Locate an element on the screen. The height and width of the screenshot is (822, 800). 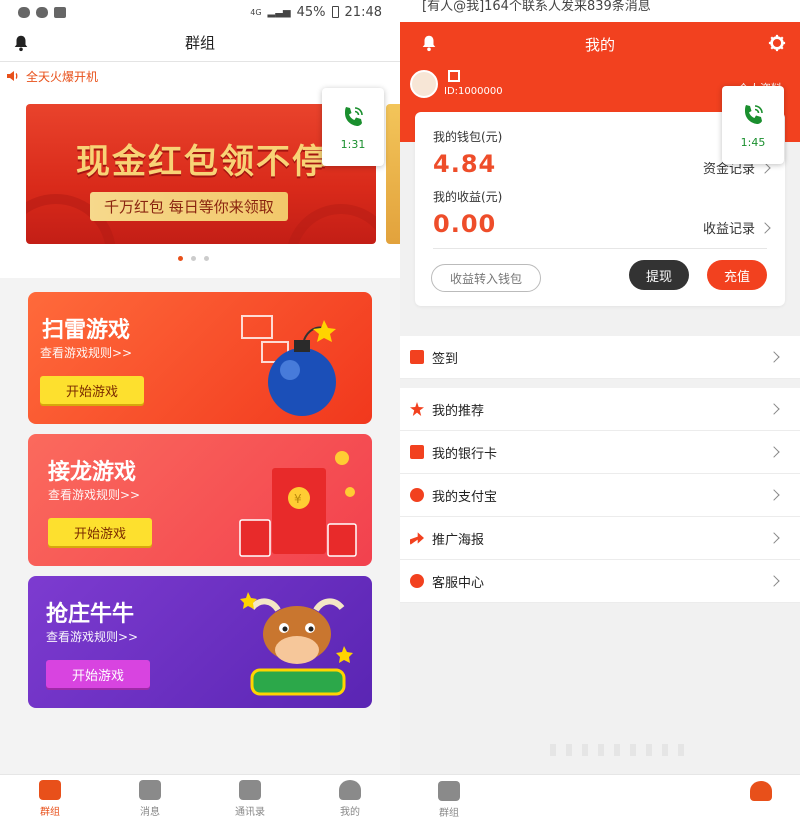
qr-code-icon is located at coordinates (454, 76).